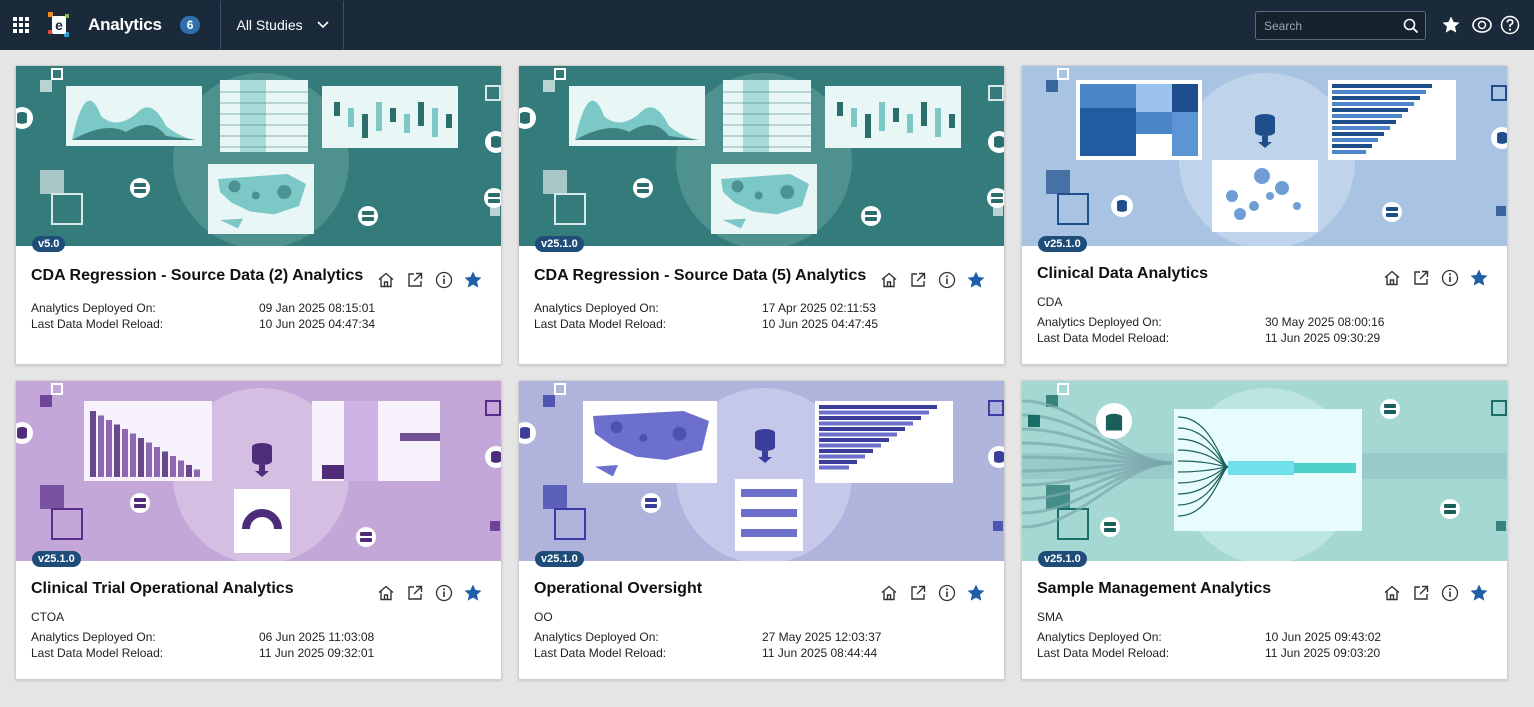 This screenshot has width=1534, height=707. I want to click on app-title: Analytics, so click(125, 24).